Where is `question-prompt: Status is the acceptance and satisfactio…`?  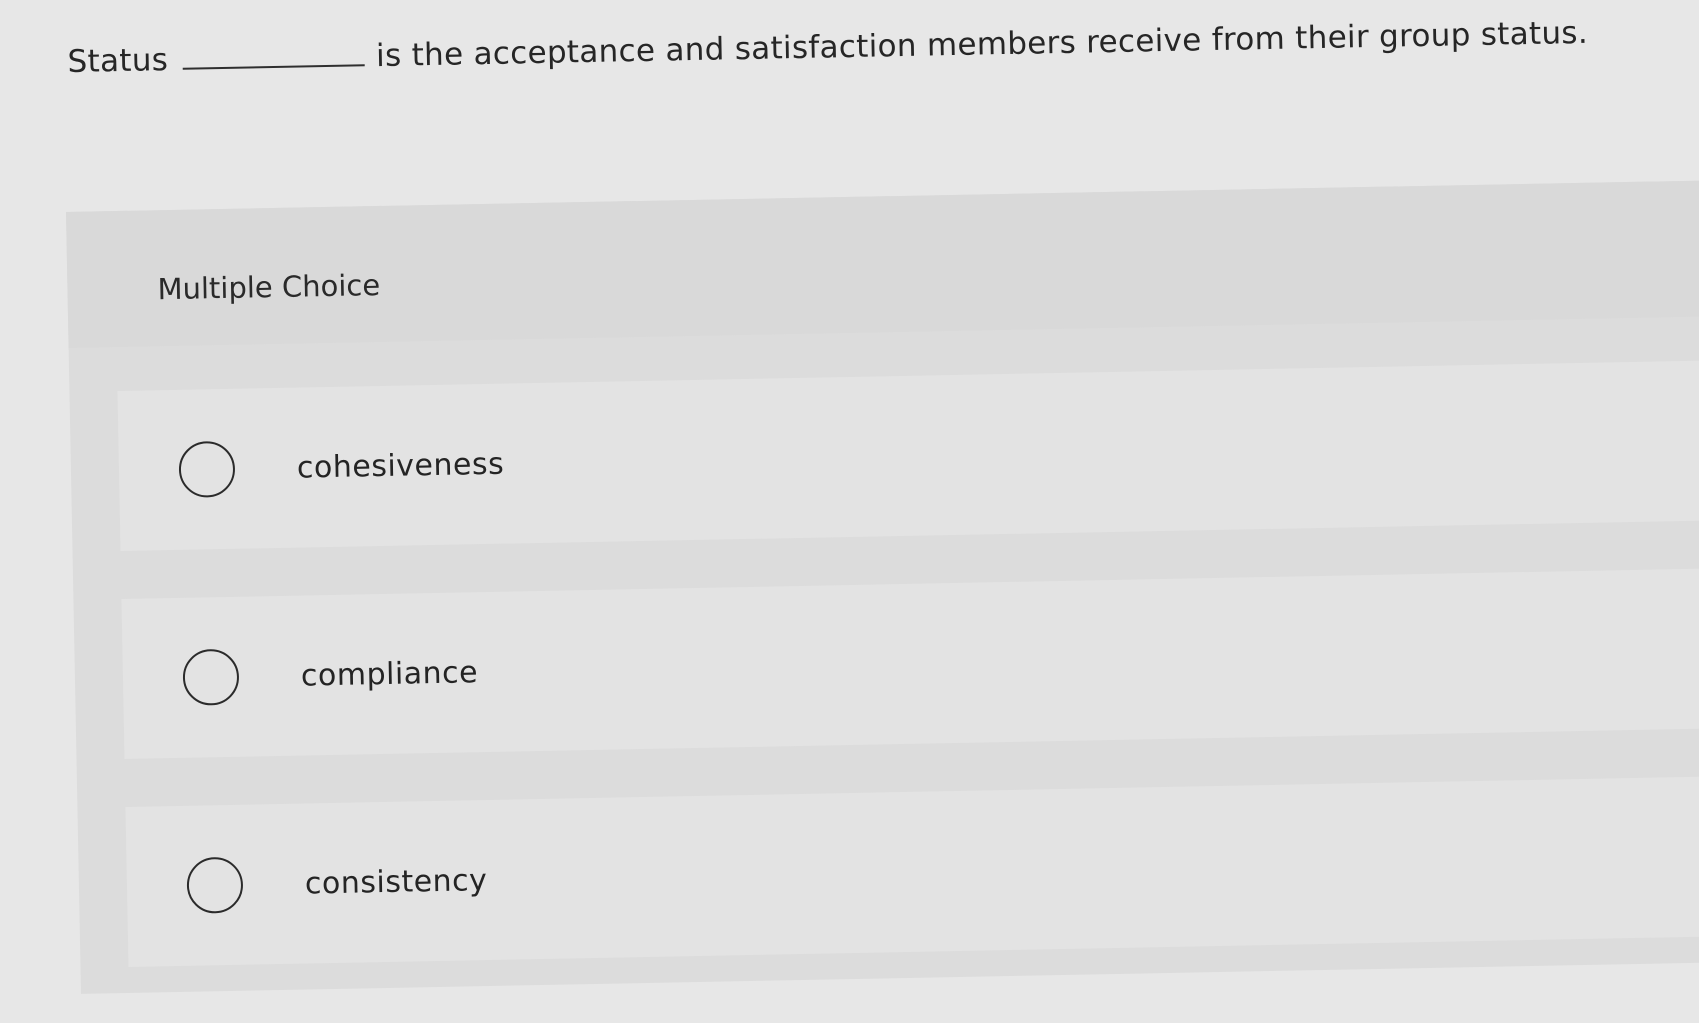
question-prompt: Status is the acceptance and satisfactio… is located at coordinates (857, 47).